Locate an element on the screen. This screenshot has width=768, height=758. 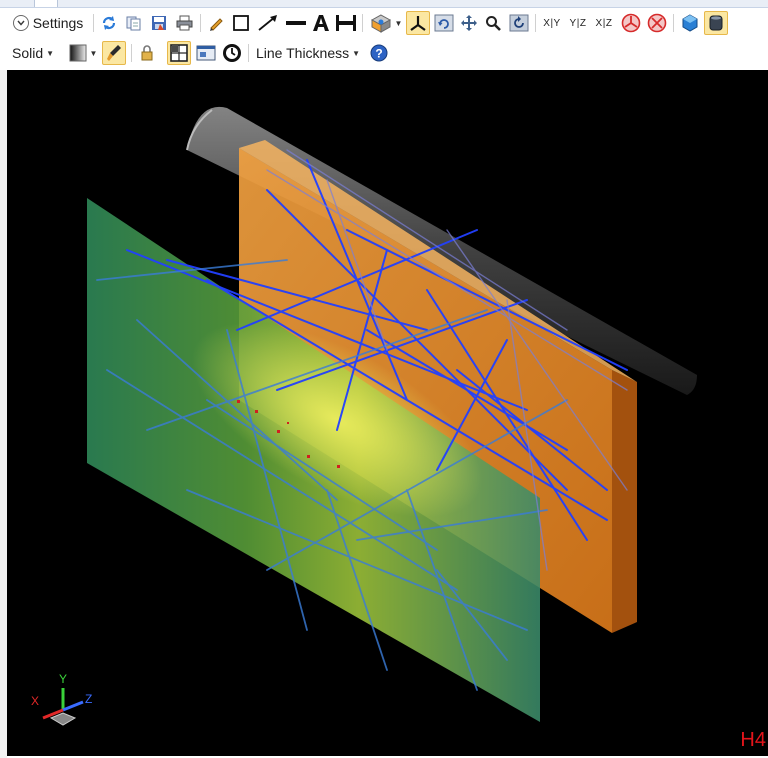
rotate-cw-icon is located at coordinates (657, 23).